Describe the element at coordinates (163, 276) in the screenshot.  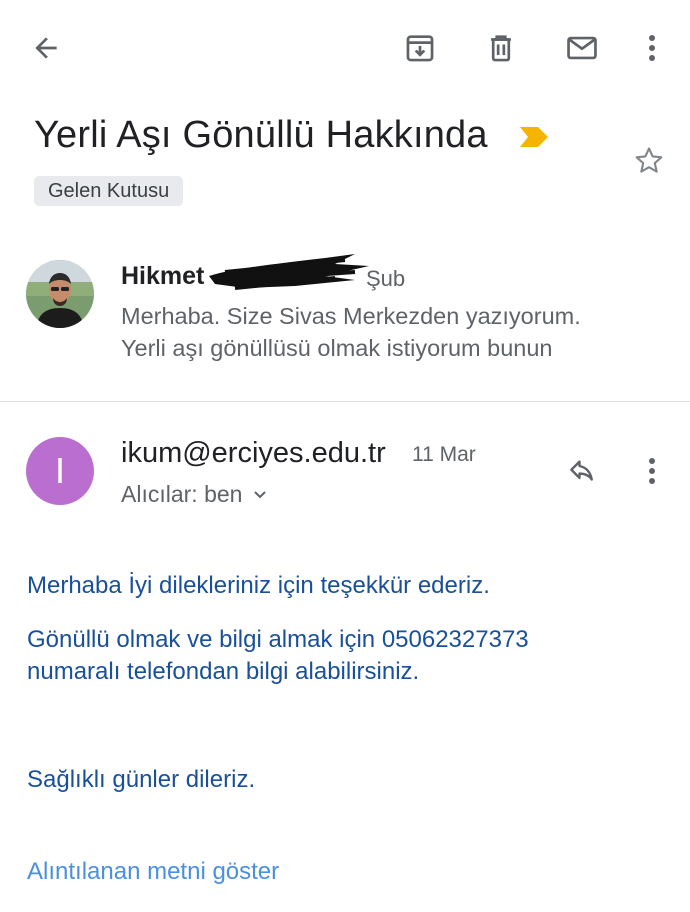
I see `sender-name: Hikmet` at that location.